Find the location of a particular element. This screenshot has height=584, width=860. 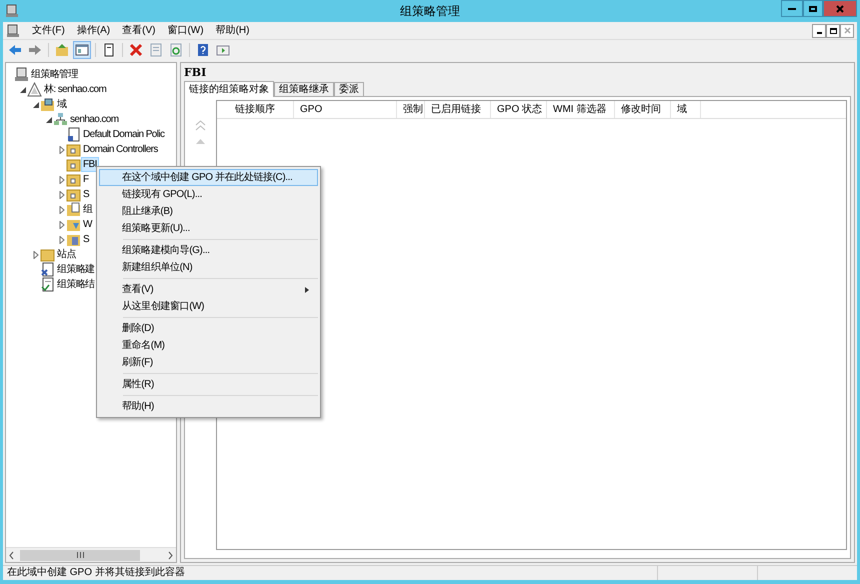

triangle-icon is located at coordinates (34, 89).